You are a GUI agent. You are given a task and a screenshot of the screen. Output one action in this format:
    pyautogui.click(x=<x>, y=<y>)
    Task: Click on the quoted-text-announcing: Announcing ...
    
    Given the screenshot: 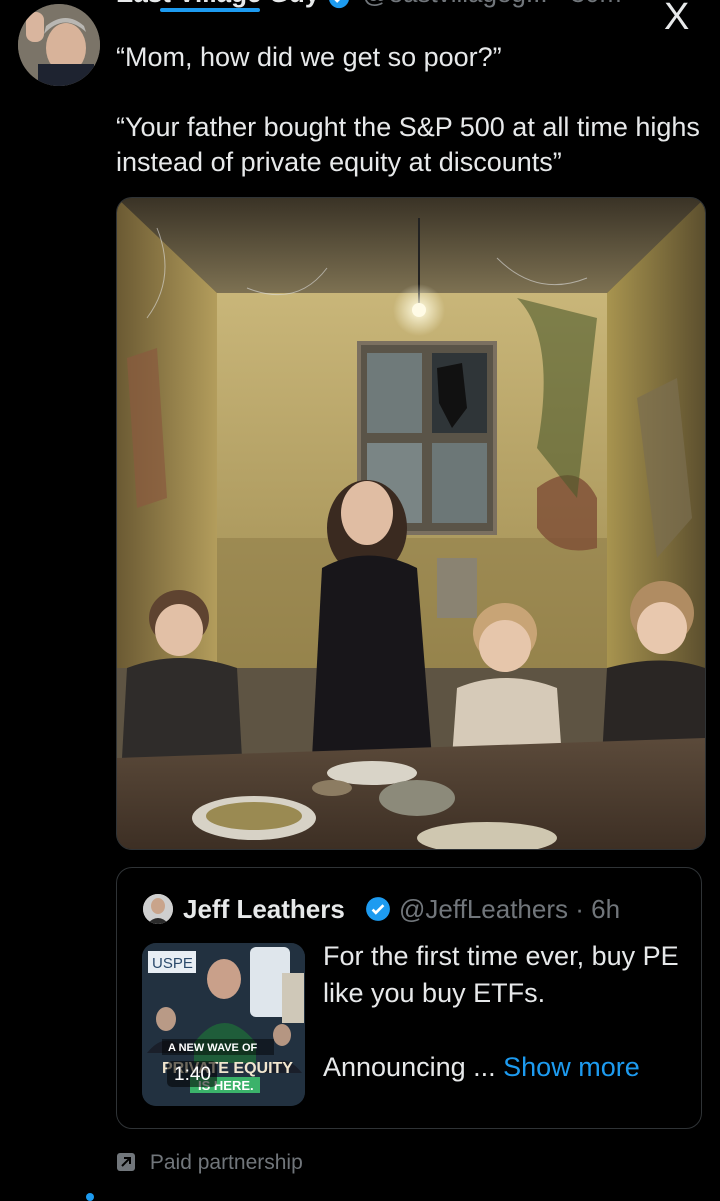 What is the action you would take?
    pyautogui.click(x=409, y=1067)
    